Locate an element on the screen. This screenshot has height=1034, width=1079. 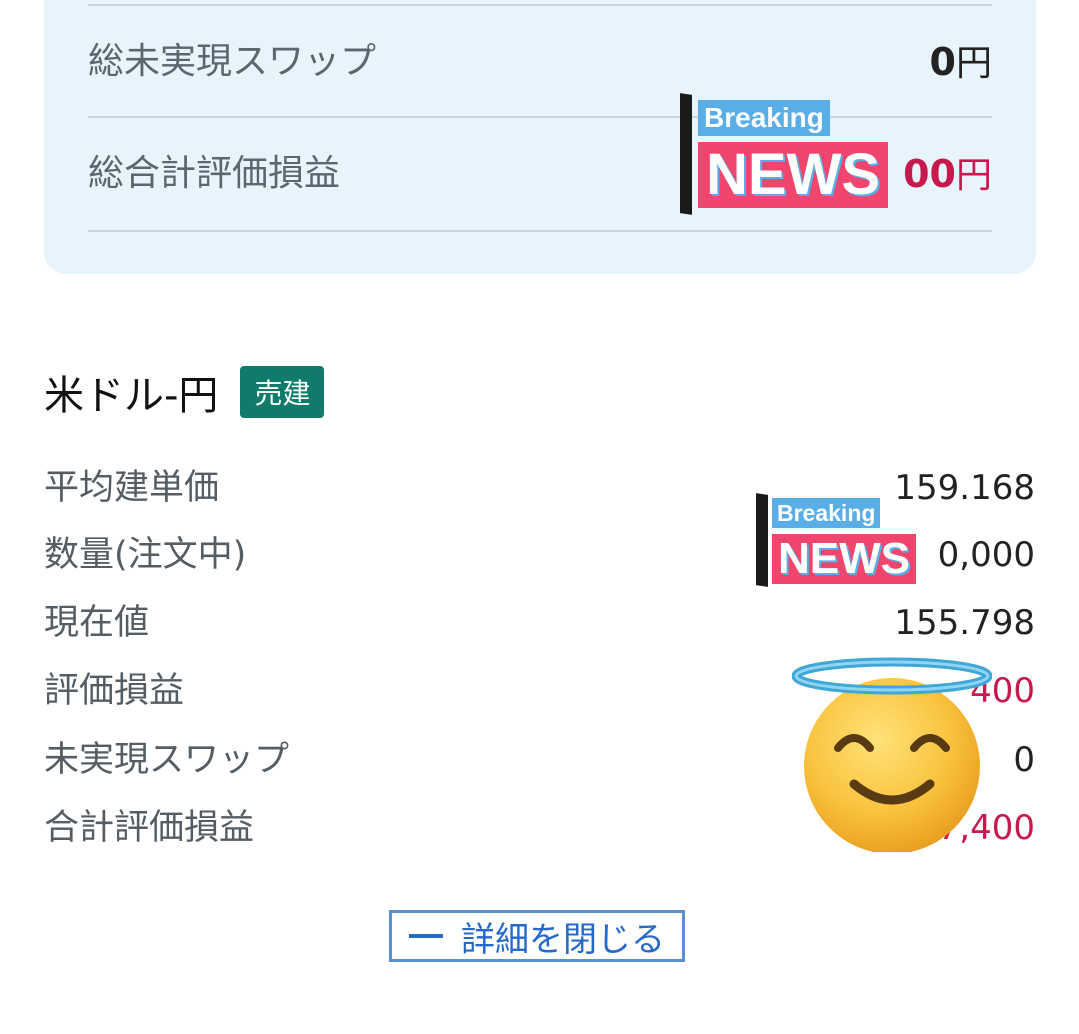
close-details-button: 詳細を閉じる is located at coordinates (537, 936).